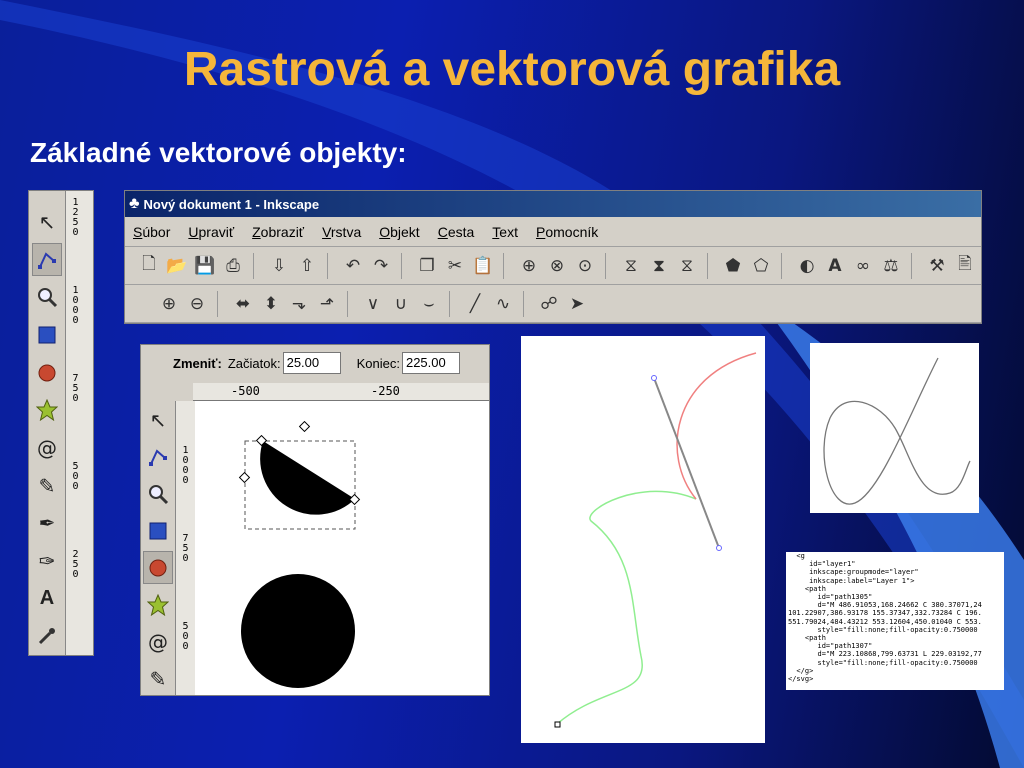  I want to click on arc-end-handle, so click(354, 499).